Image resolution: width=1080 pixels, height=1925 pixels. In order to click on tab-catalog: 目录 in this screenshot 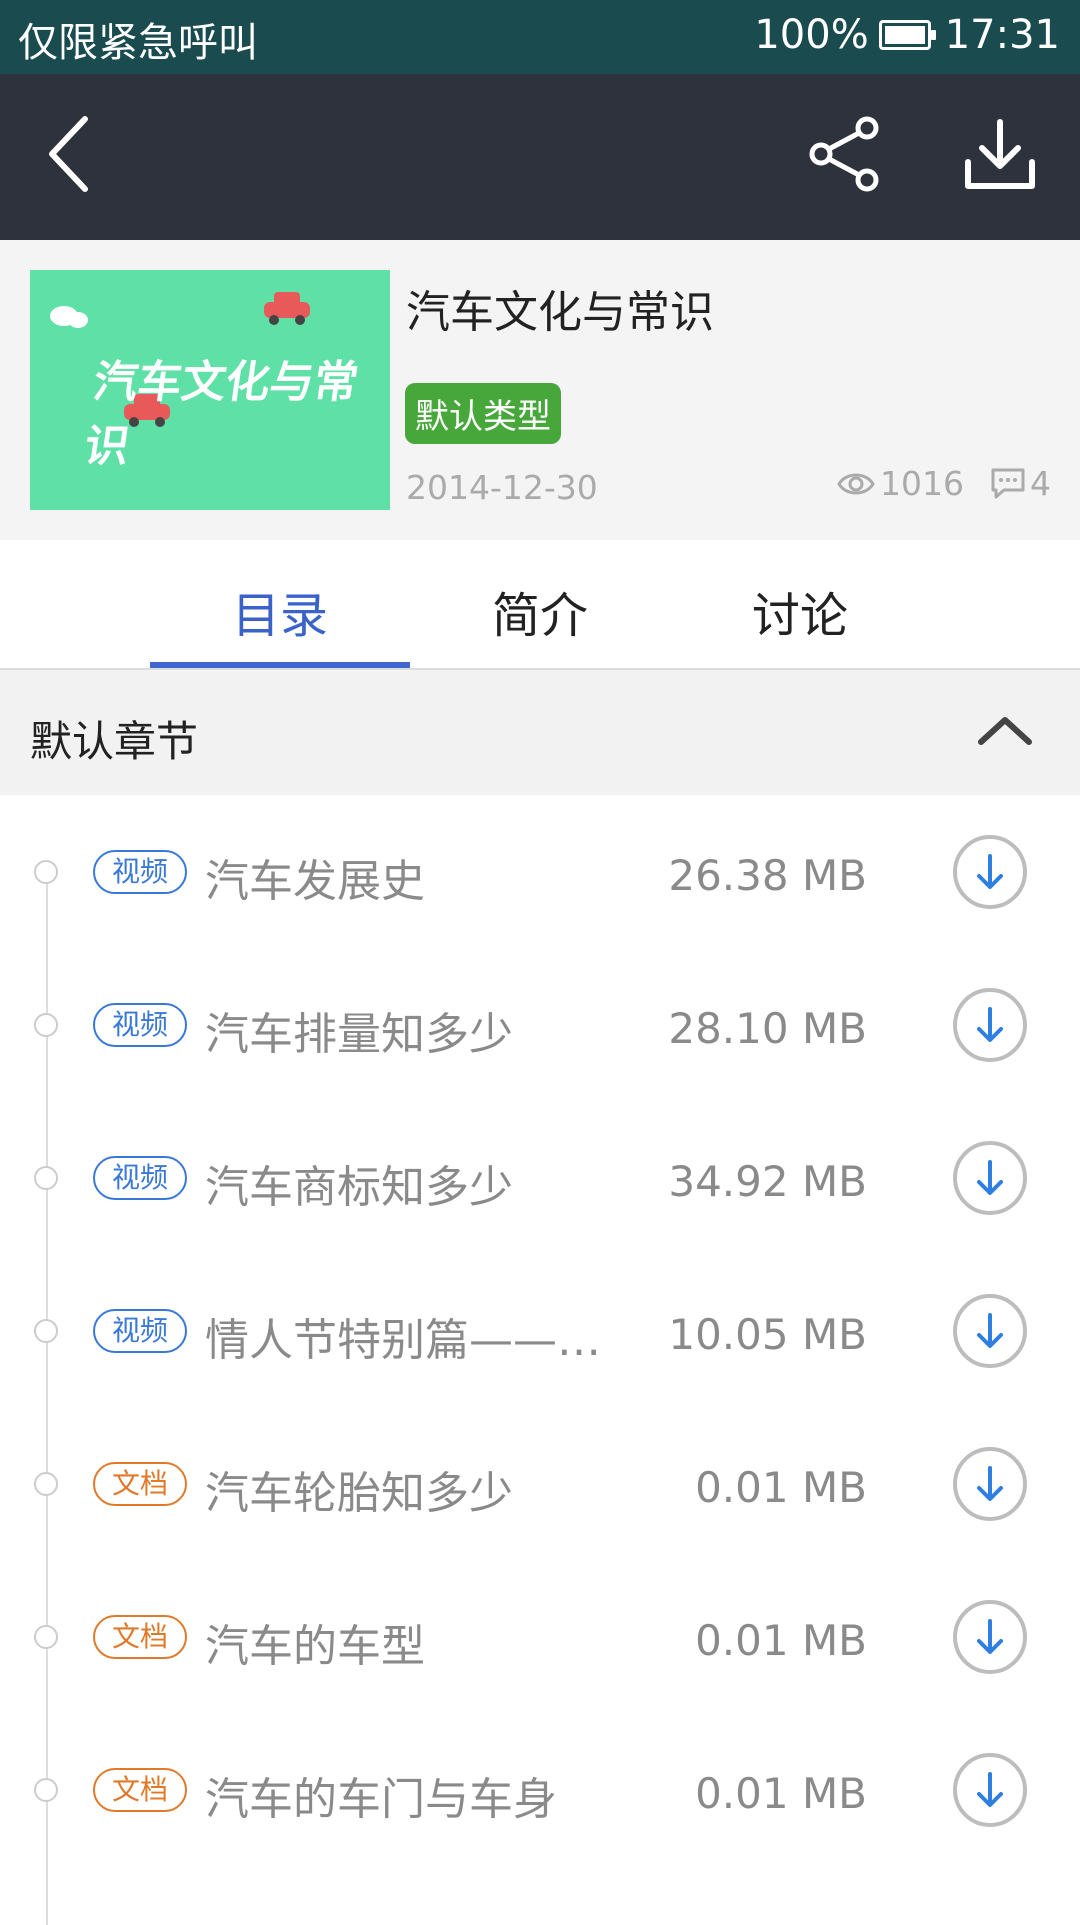, I will do `click(280, 611)`.